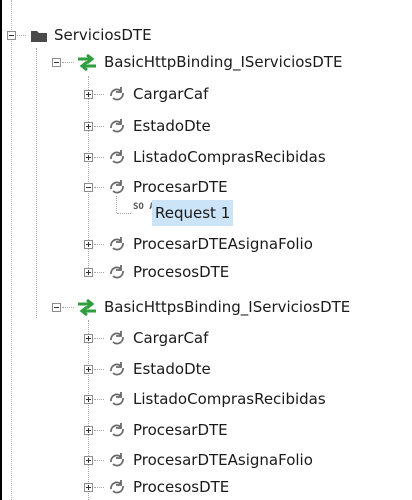  Describe the element at coordinates (103, 35) in the screenshot. I see `tree-node-label: ServiciosDTE` at that location.